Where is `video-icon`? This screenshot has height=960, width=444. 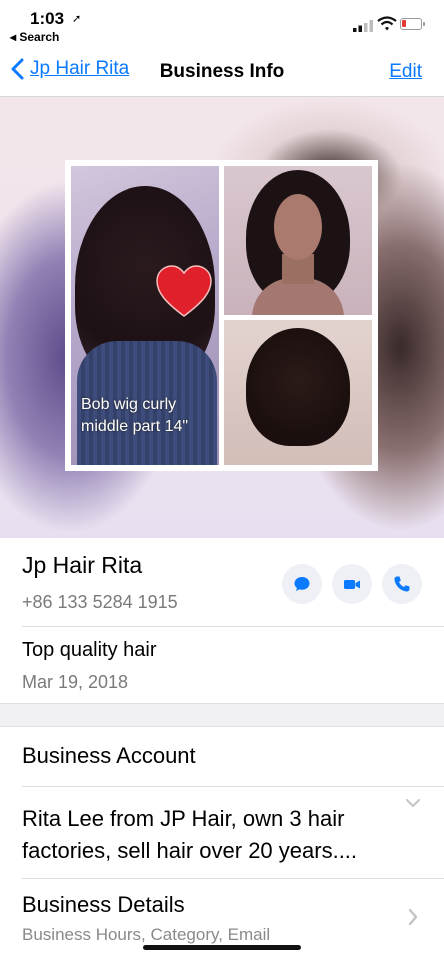
video-icon is located at coordinates (352, 584).